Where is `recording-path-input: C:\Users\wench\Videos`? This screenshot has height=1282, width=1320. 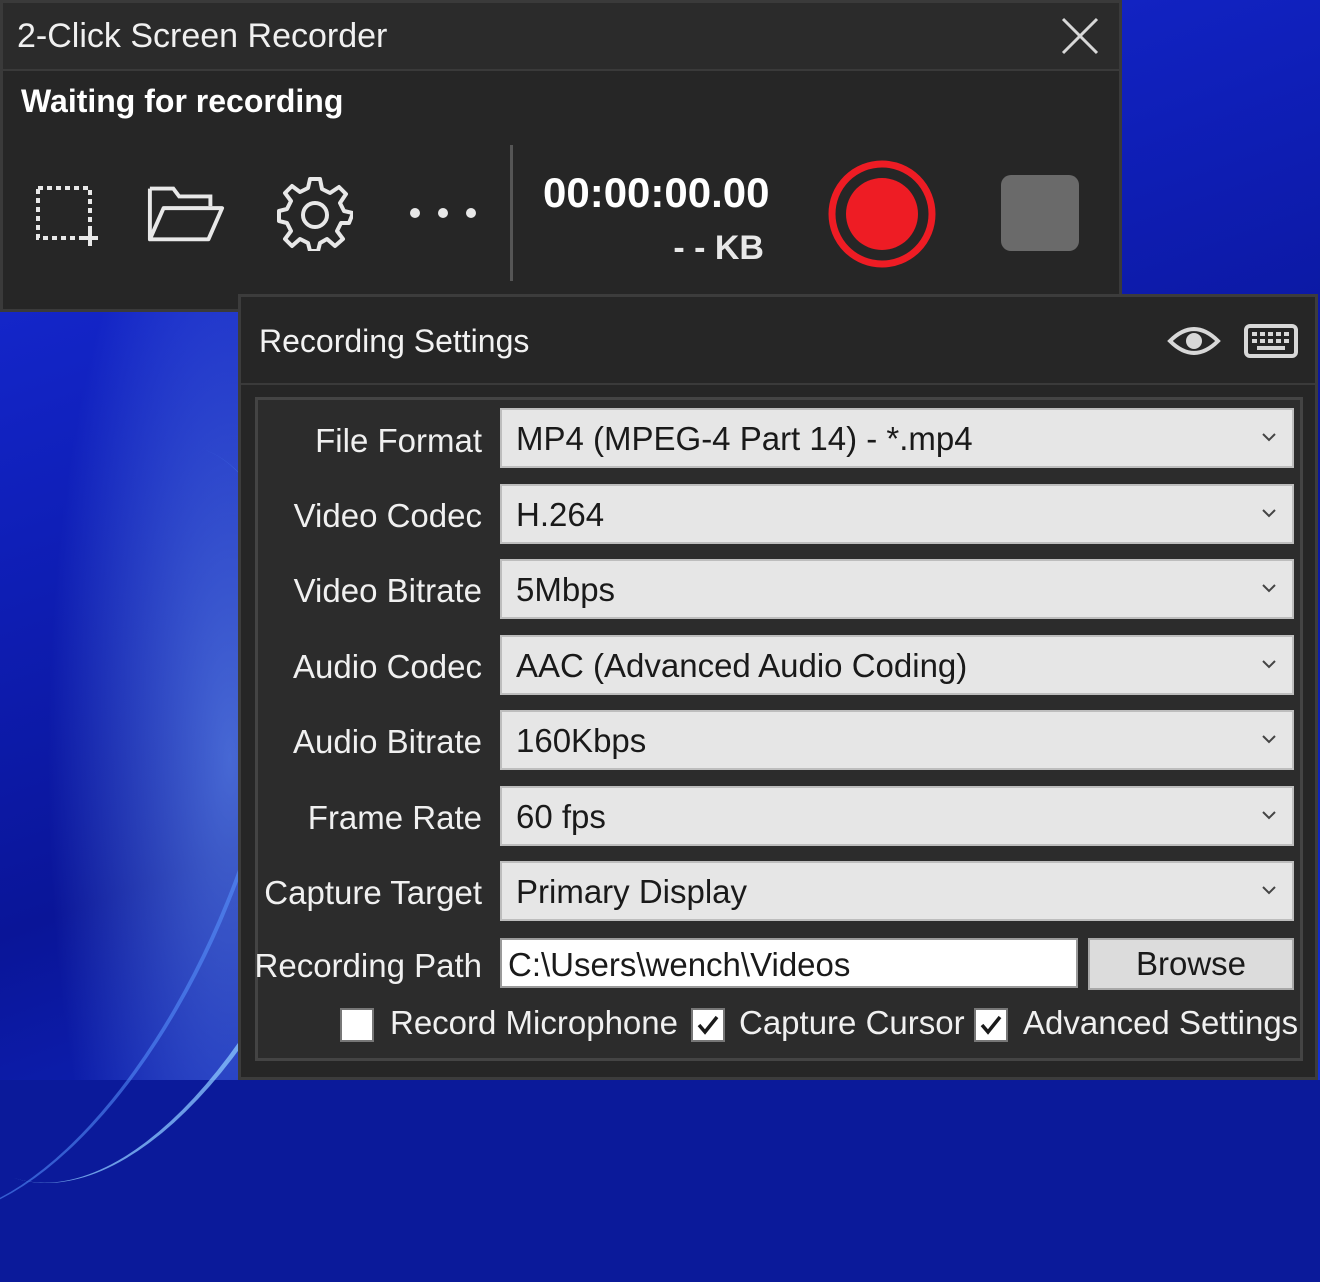 recording-path-input: C:\Users\wench\Videos is located at coordinates (789, 963).